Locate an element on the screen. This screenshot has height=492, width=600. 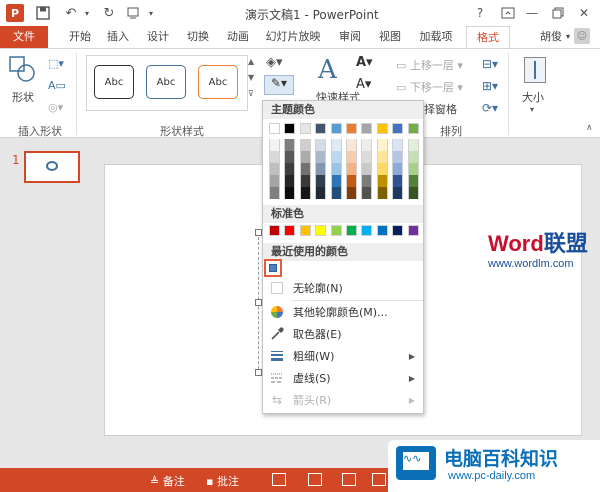
bring-forward-button: ▭ 上移一层 ▾ is located at coordinates (429, 65).